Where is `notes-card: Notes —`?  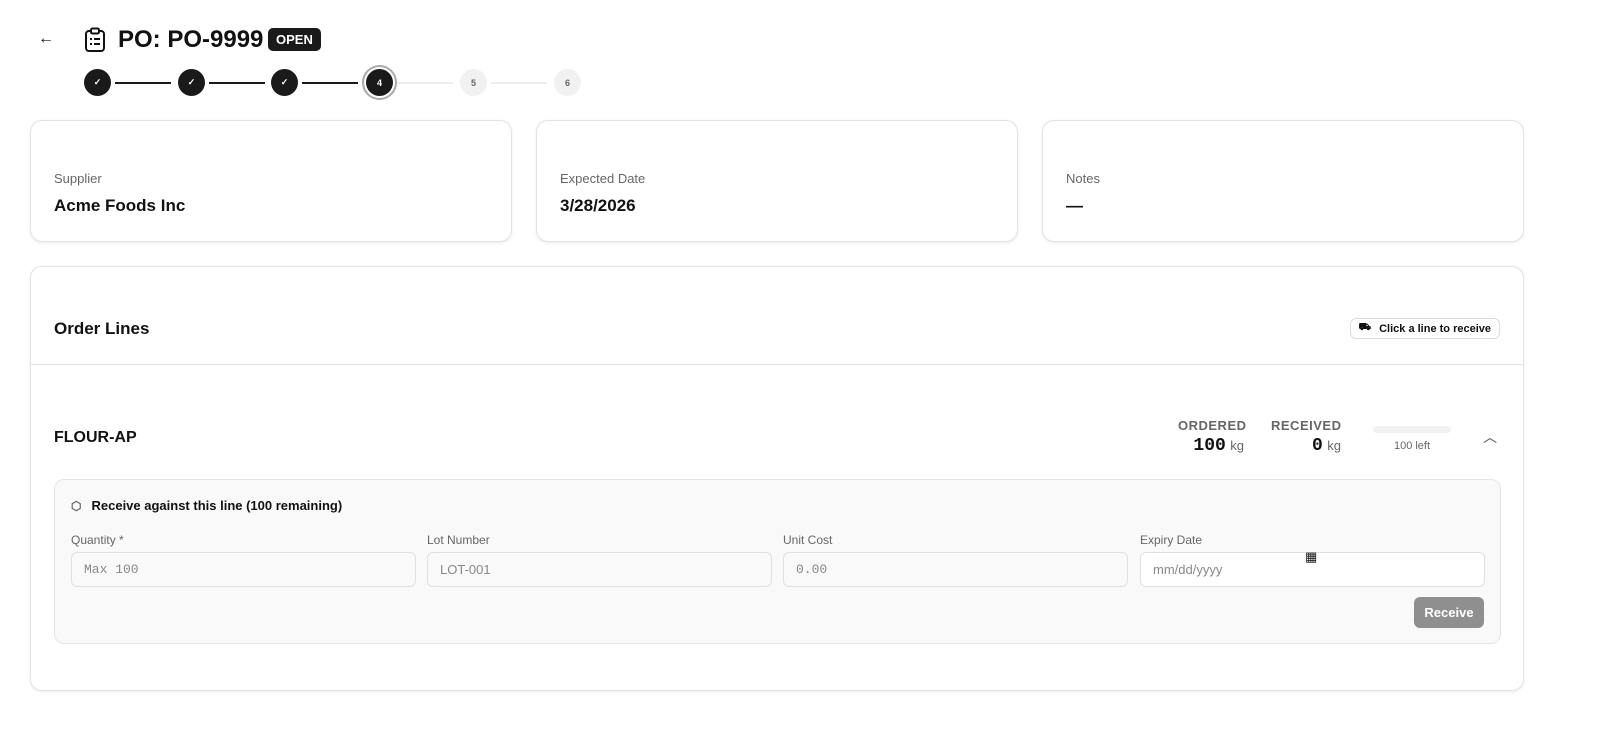 notes-card: Notes — is located at coordinates (1283, 181).